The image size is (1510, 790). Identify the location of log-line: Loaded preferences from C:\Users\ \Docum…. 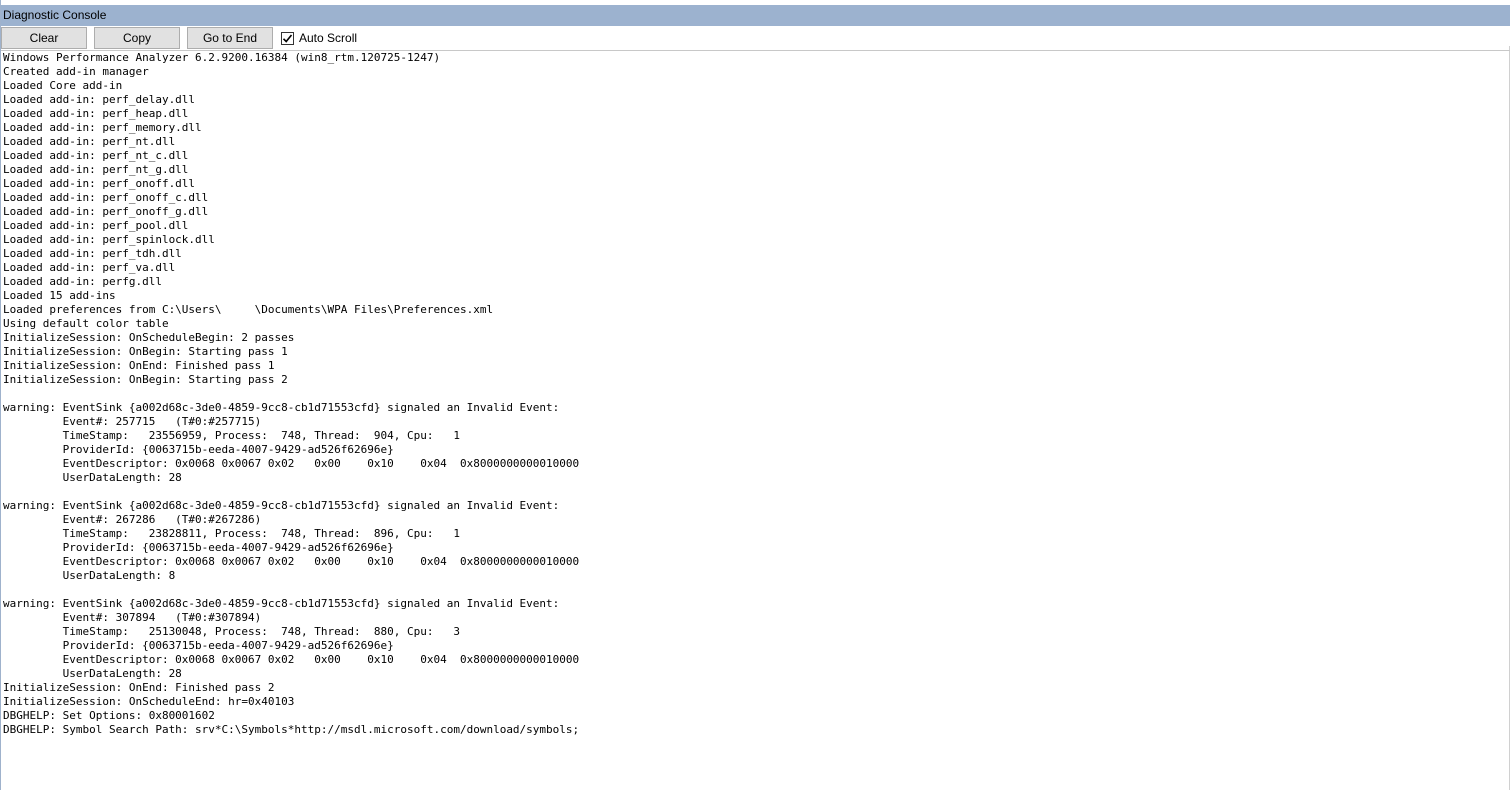
(248, 309).